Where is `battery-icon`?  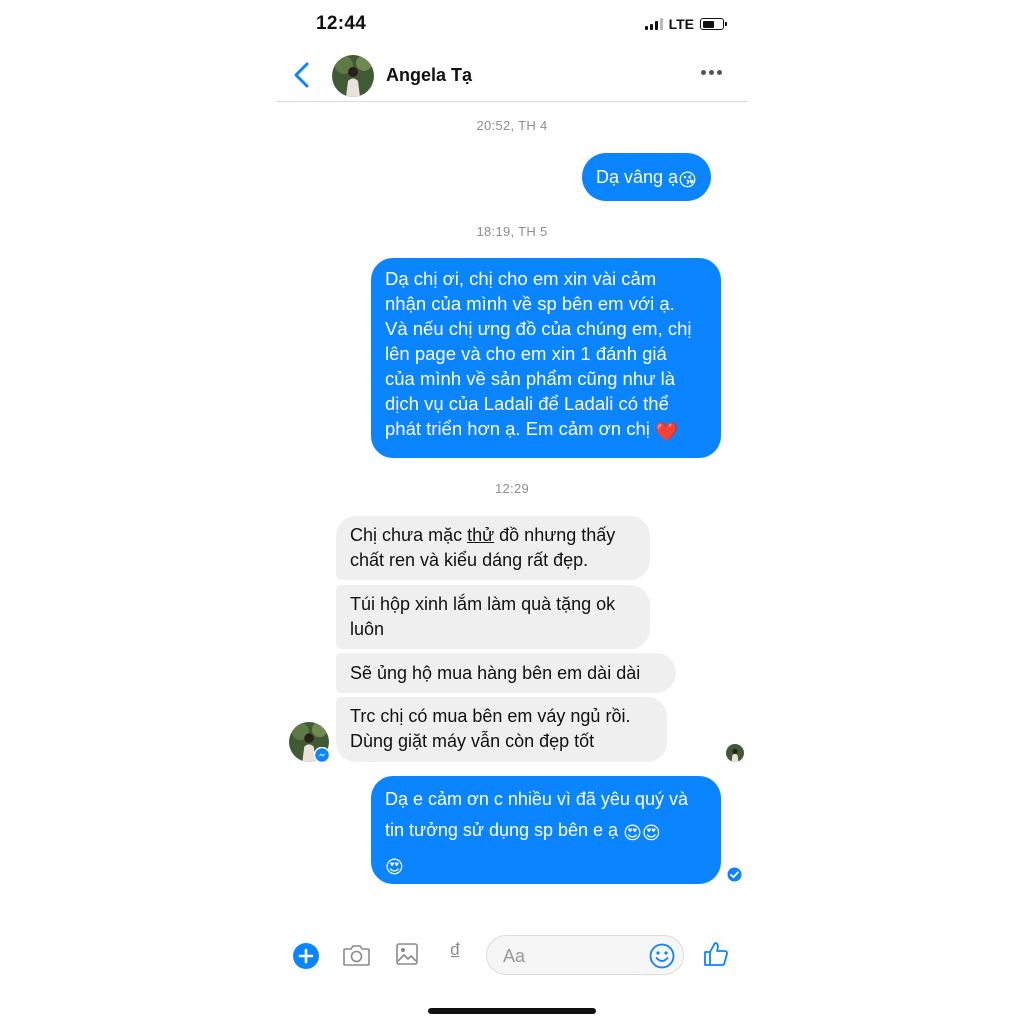
battery-icon is located at coordinates (713, 24).